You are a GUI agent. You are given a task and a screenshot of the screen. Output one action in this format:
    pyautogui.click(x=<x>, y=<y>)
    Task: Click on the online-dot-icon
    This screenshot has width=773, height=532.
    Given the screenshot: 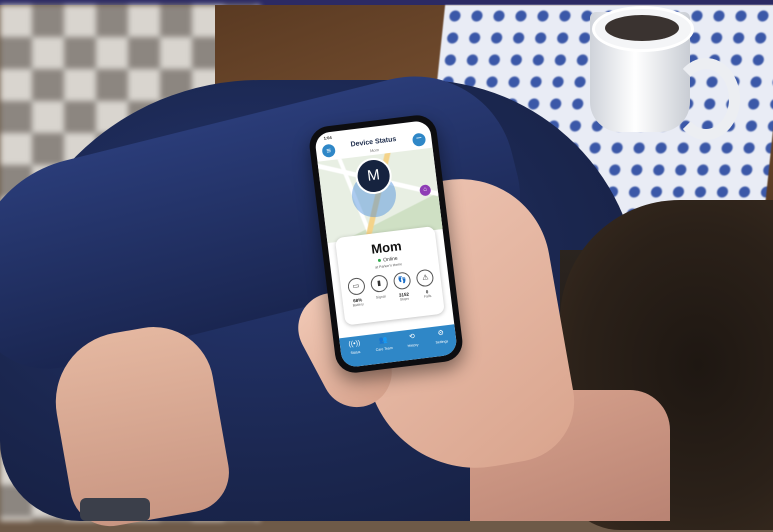 What is the action you would take?
    pyautogui.click(x=380, y=260)
    